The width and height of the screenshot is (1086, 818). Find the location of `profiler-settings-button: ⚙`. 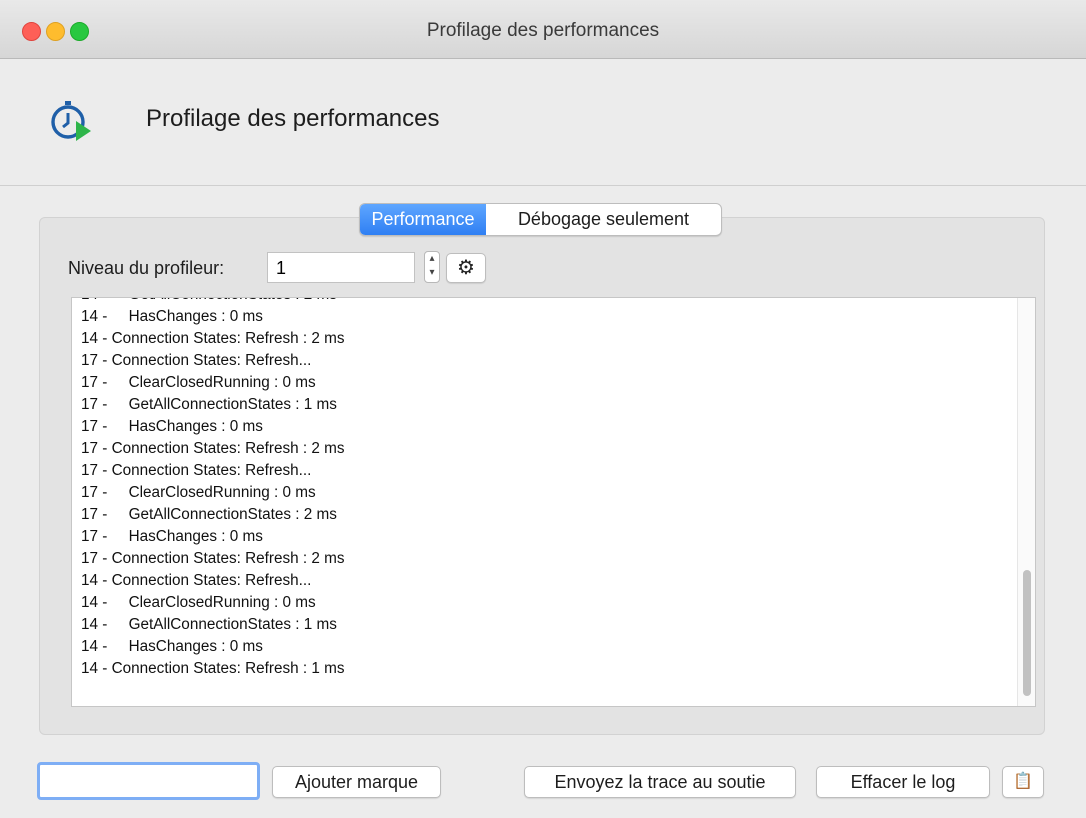

profiler-settings-button: ⚙ is located at coordinates (466, 268).